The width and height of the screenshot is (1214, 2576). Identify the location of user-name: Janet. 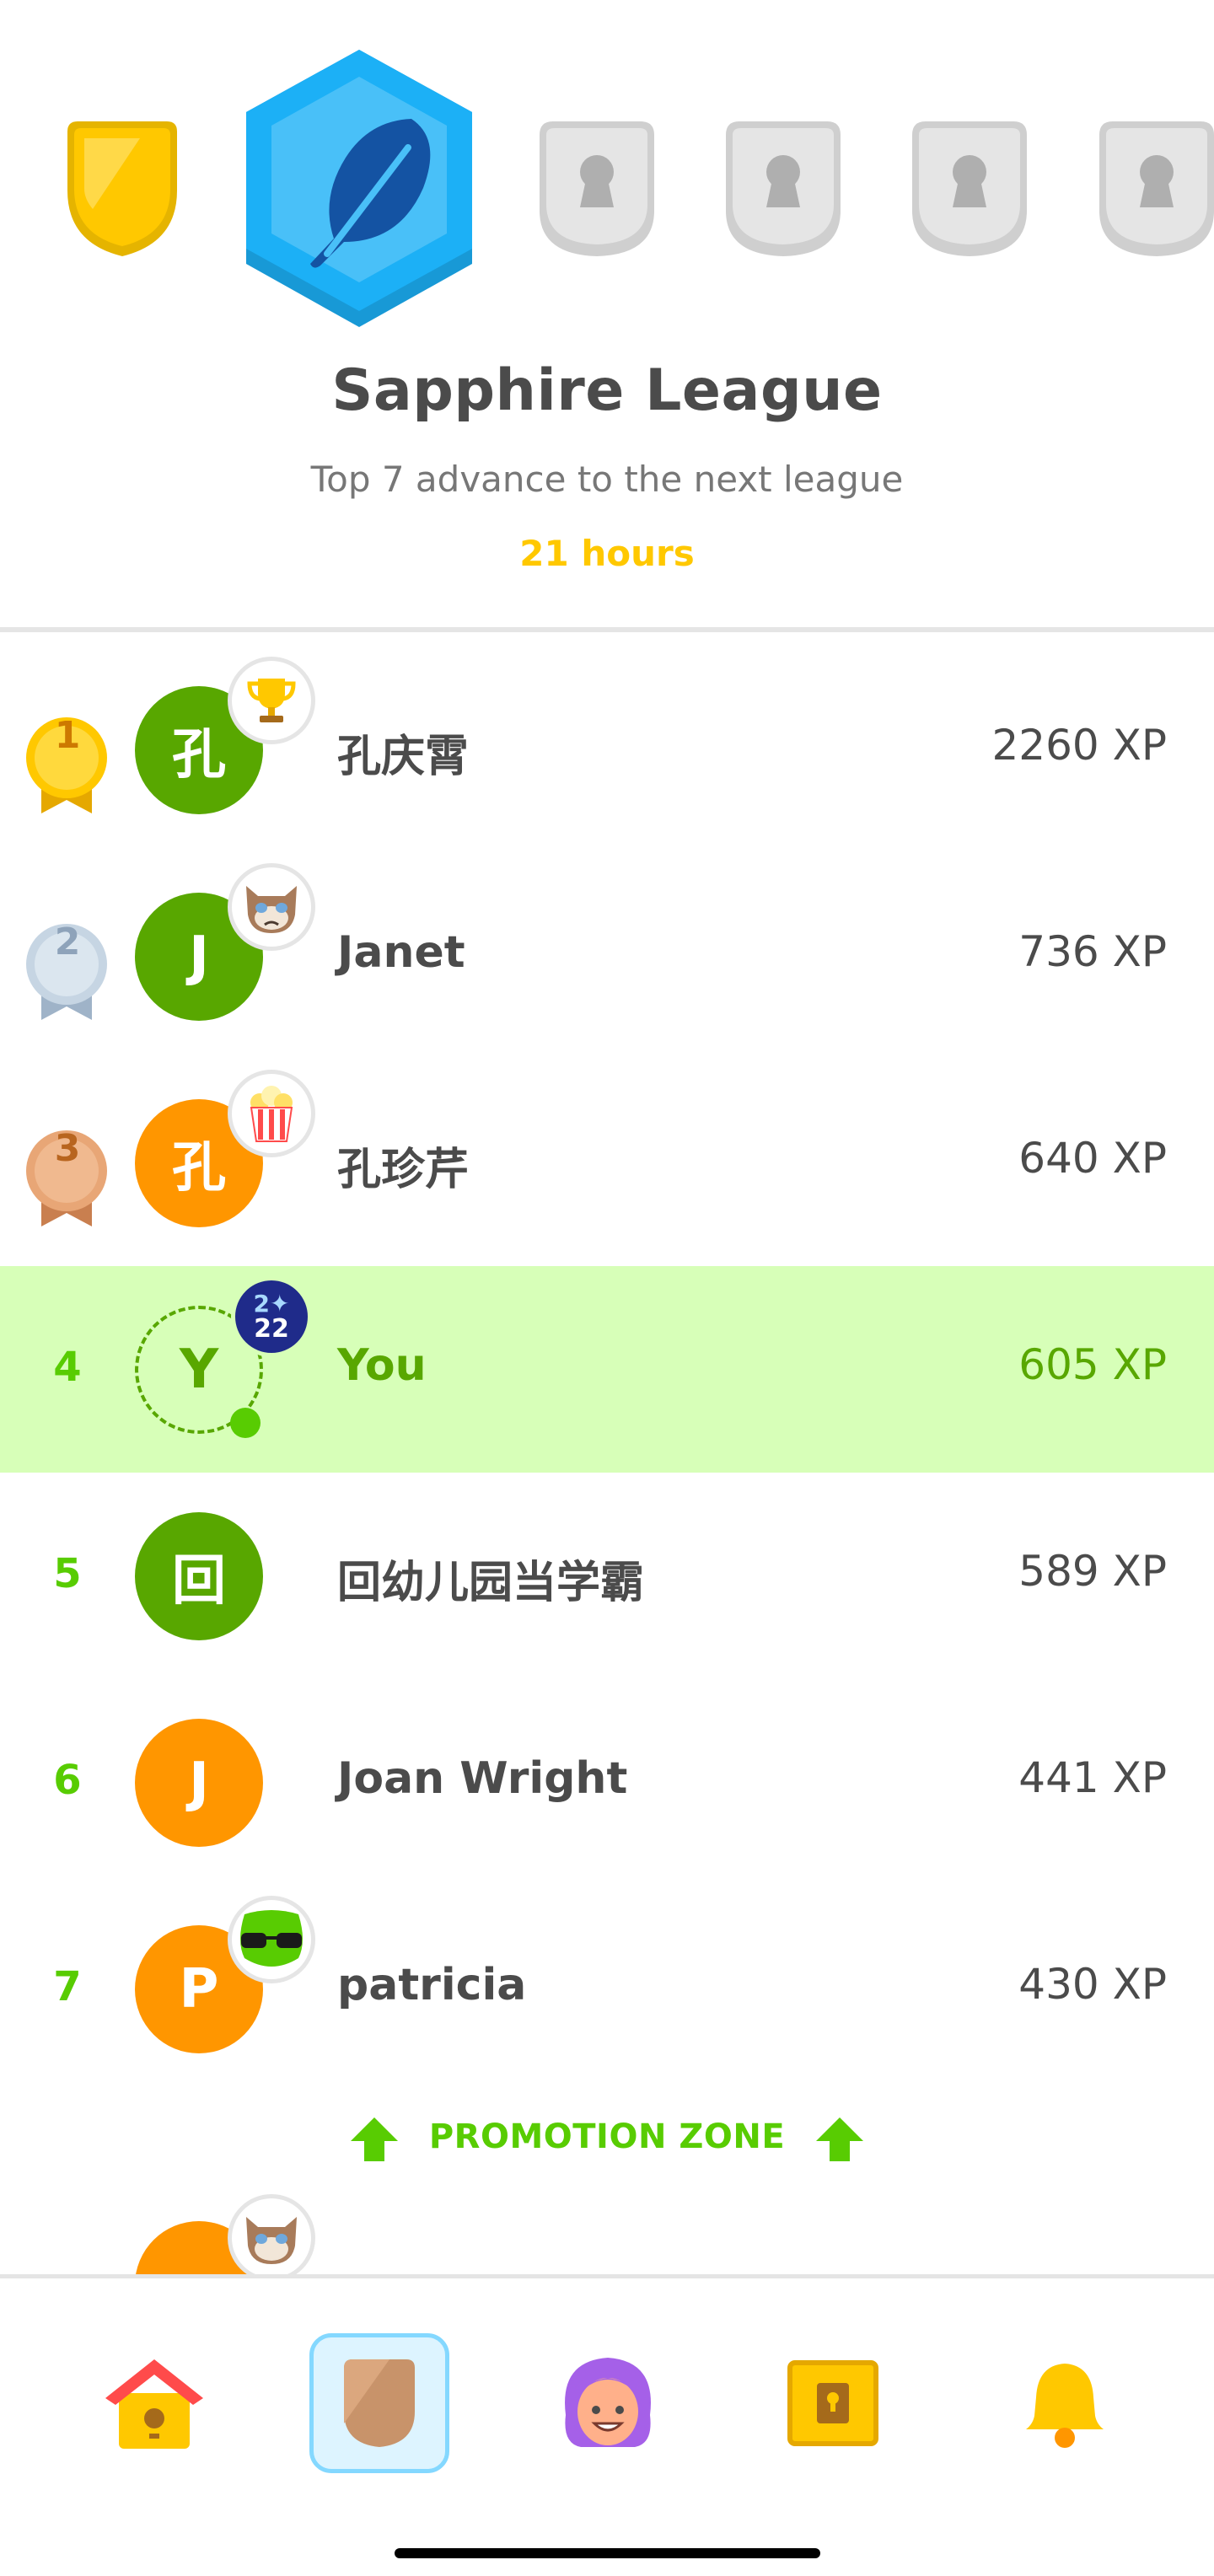
(401, 952).